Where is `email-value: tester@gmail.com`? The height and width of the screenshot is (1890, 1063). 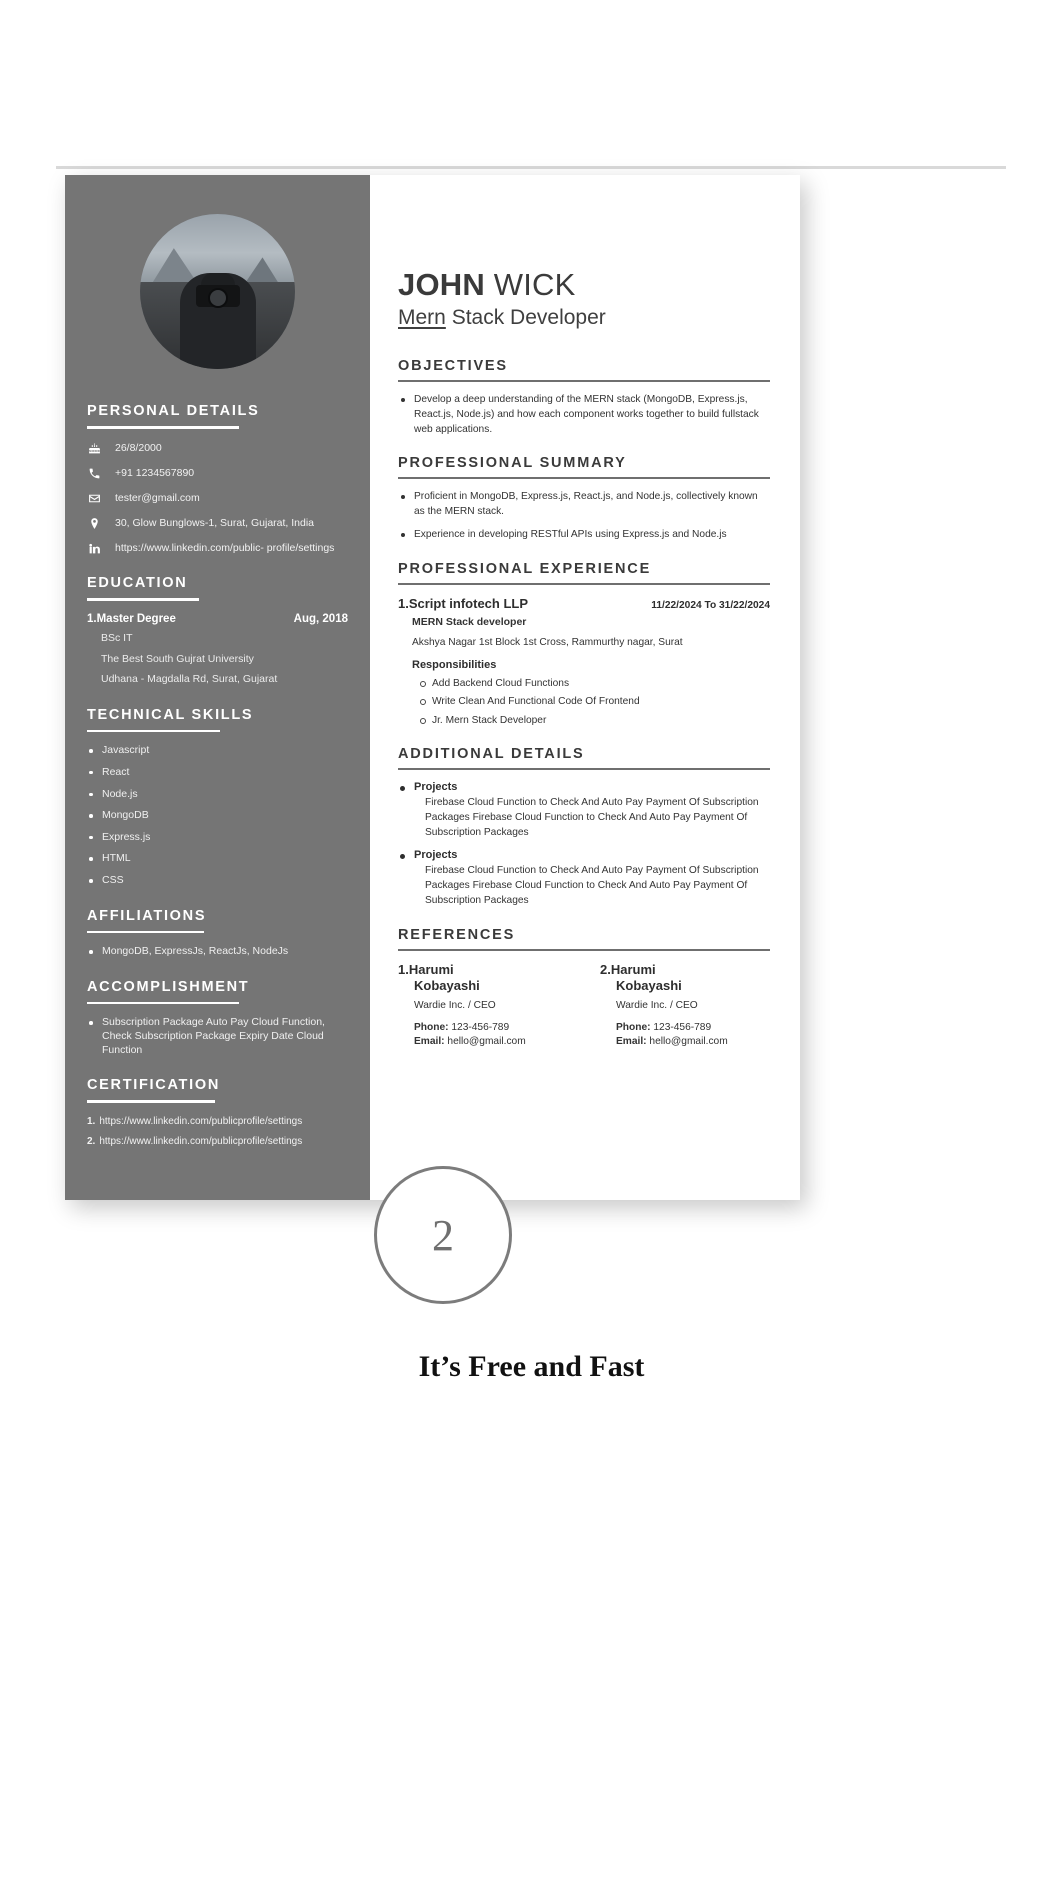
email-value: tester@gmail.com is located at coordinates (157, 497).